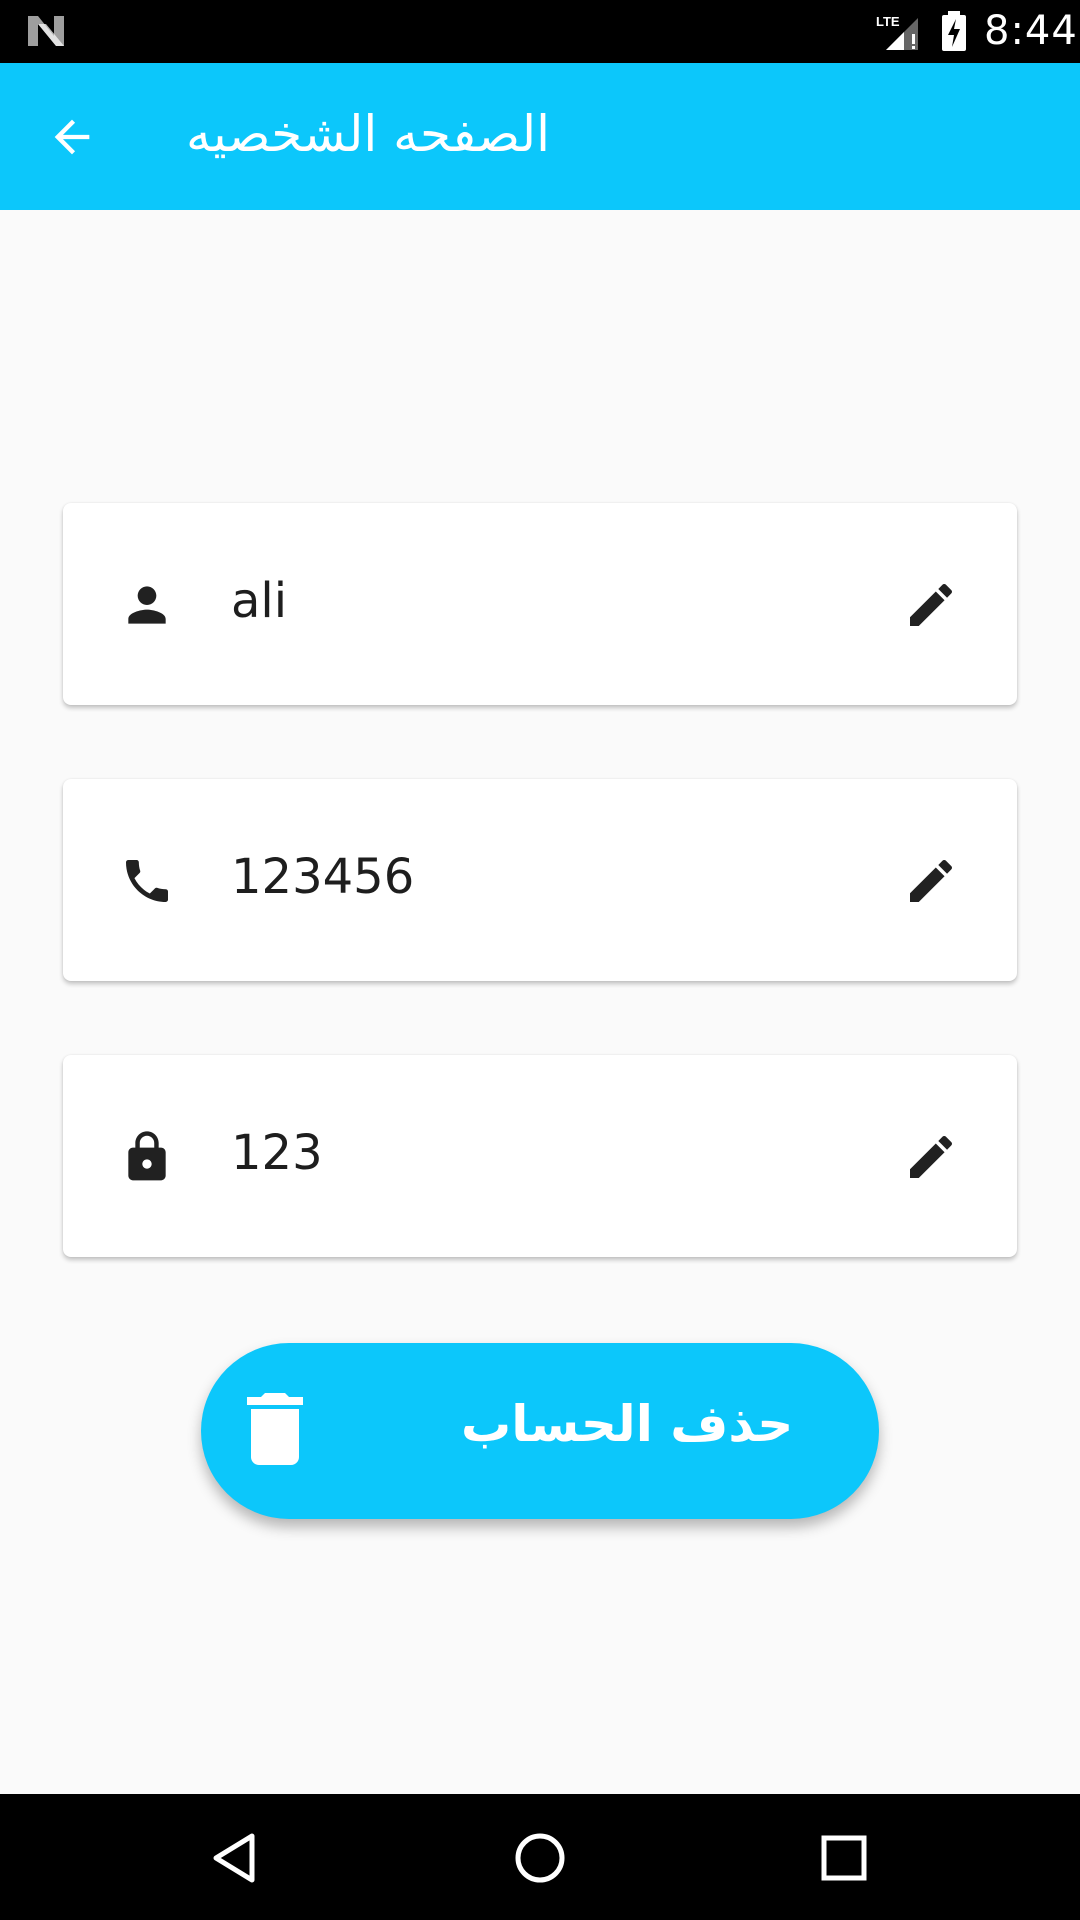  Describe the element at coordinates (540, 604) in the screenshot. I see `name-card: ali` at that location.